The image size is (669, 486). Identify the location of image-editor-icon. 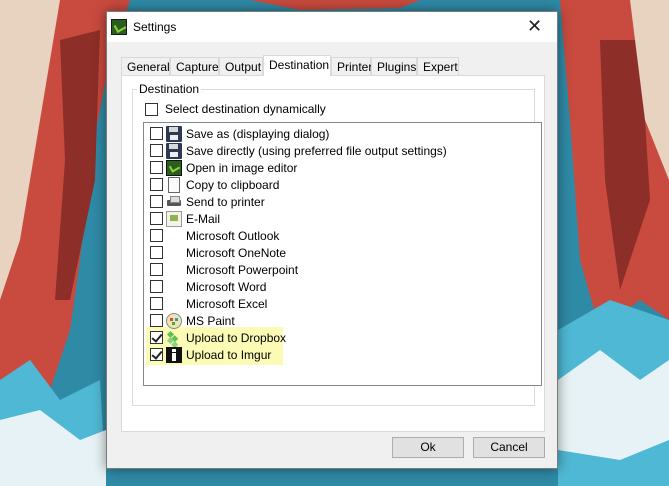
(174, 167).